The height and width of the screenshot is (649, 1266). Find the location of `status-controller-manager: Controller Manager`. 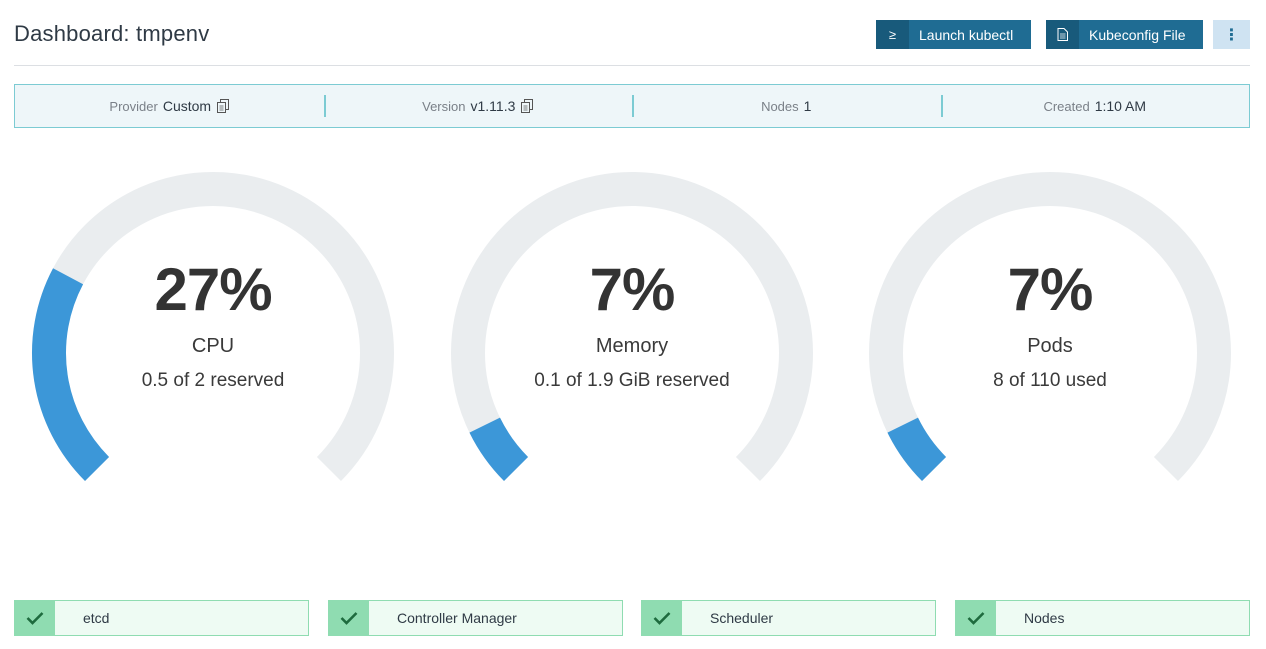

status-controller-manager: Controller Manager is located at coordinates (475, 618).